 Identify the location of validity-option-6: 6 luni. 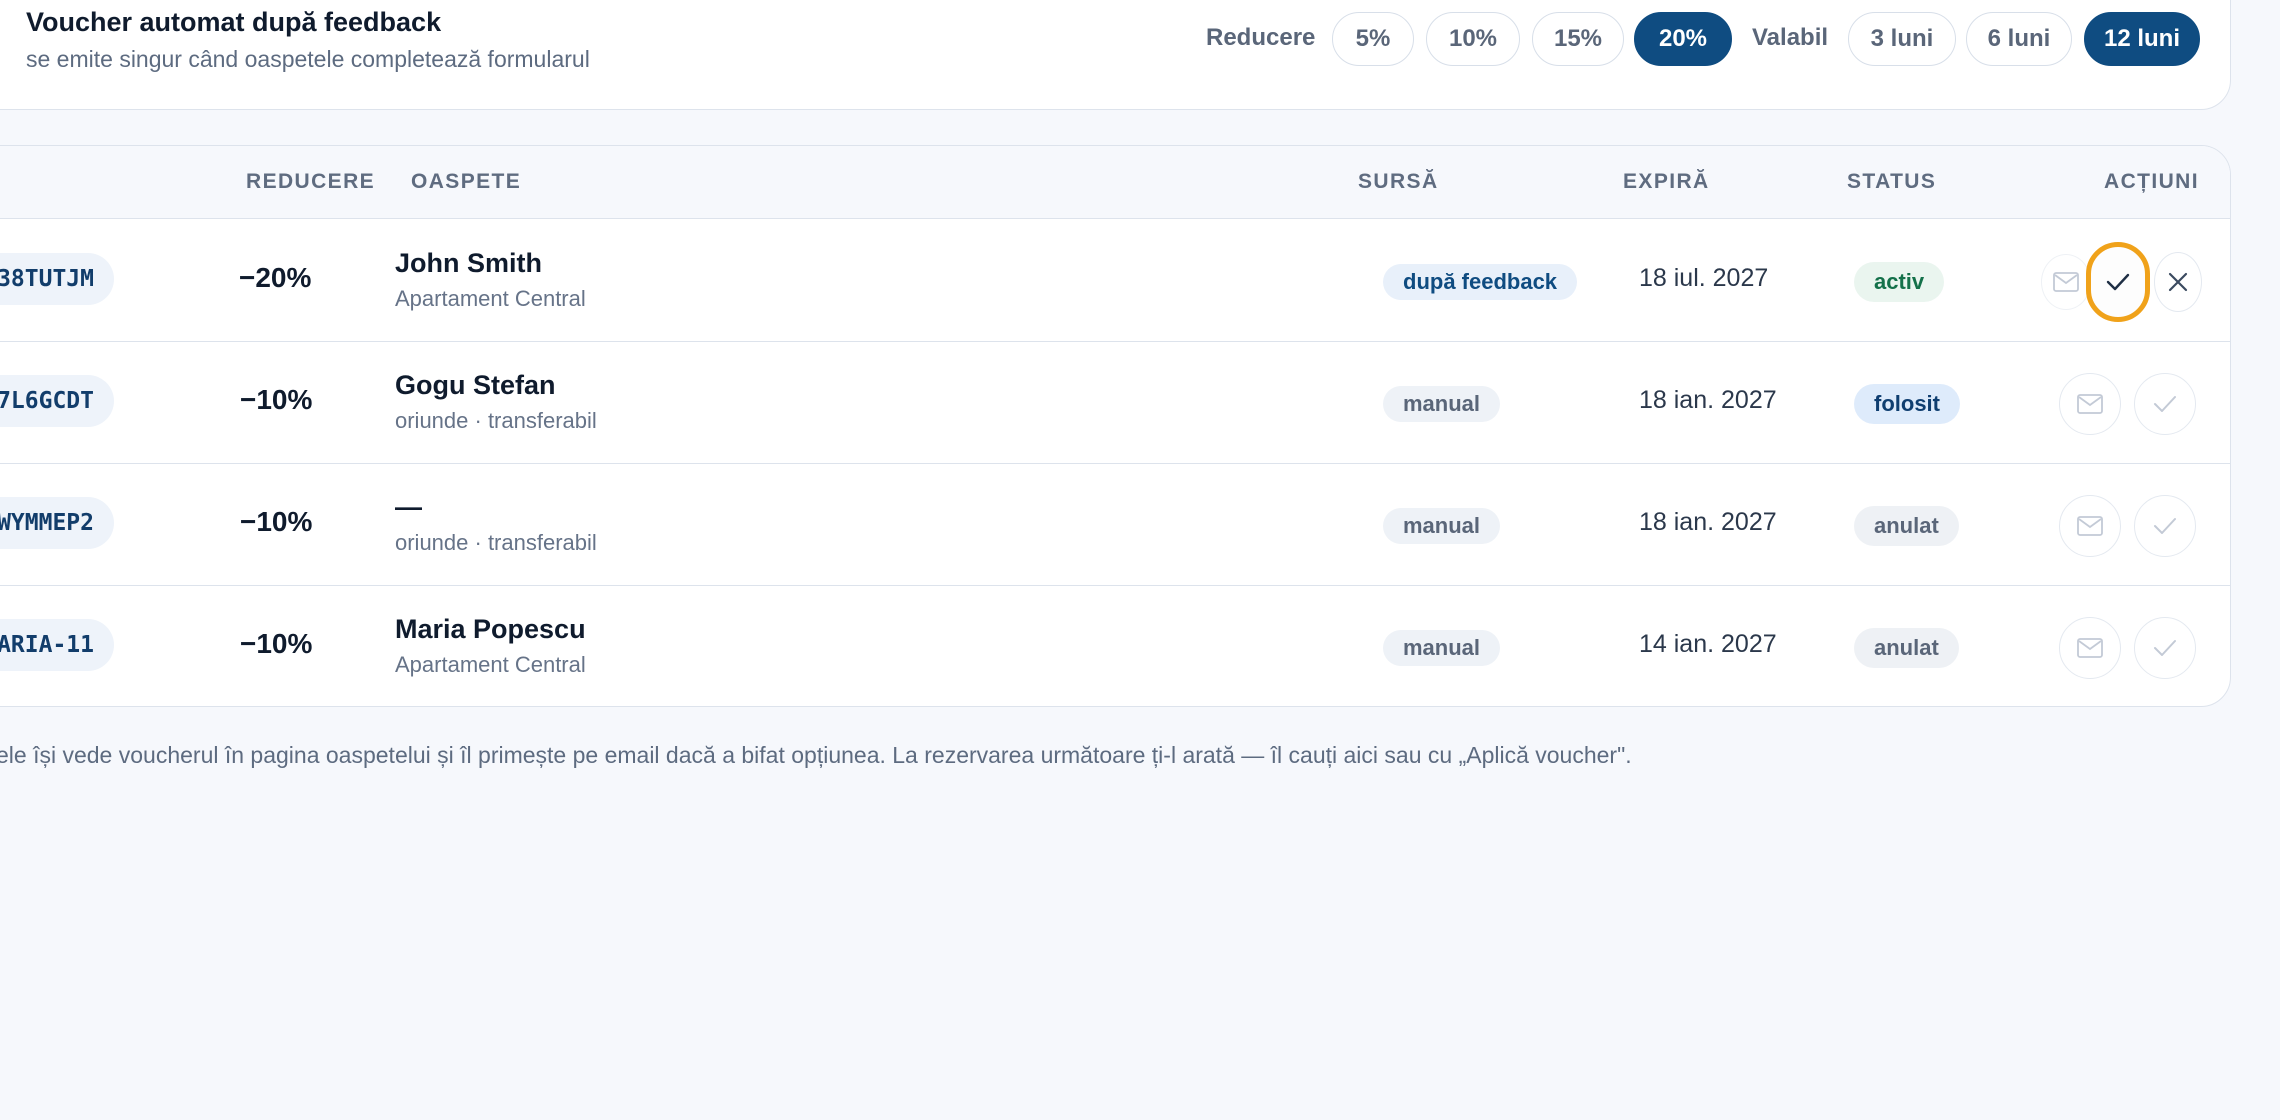
(2019, 39).